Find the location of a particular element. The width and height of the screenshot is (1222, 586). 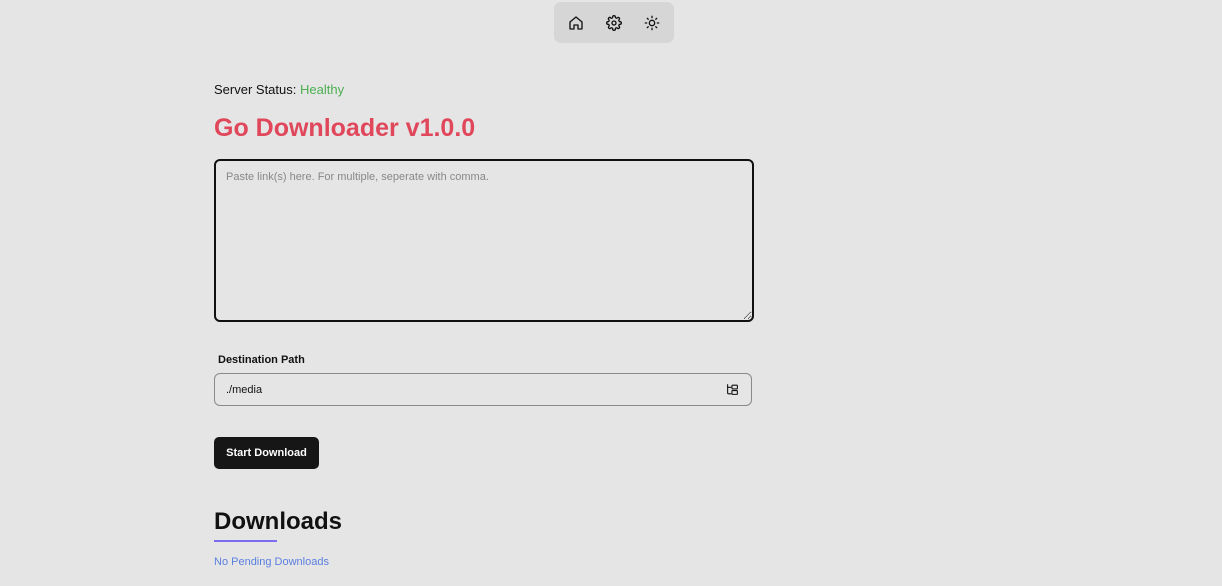

settings-nav-button is located at coordinates (614, 23).